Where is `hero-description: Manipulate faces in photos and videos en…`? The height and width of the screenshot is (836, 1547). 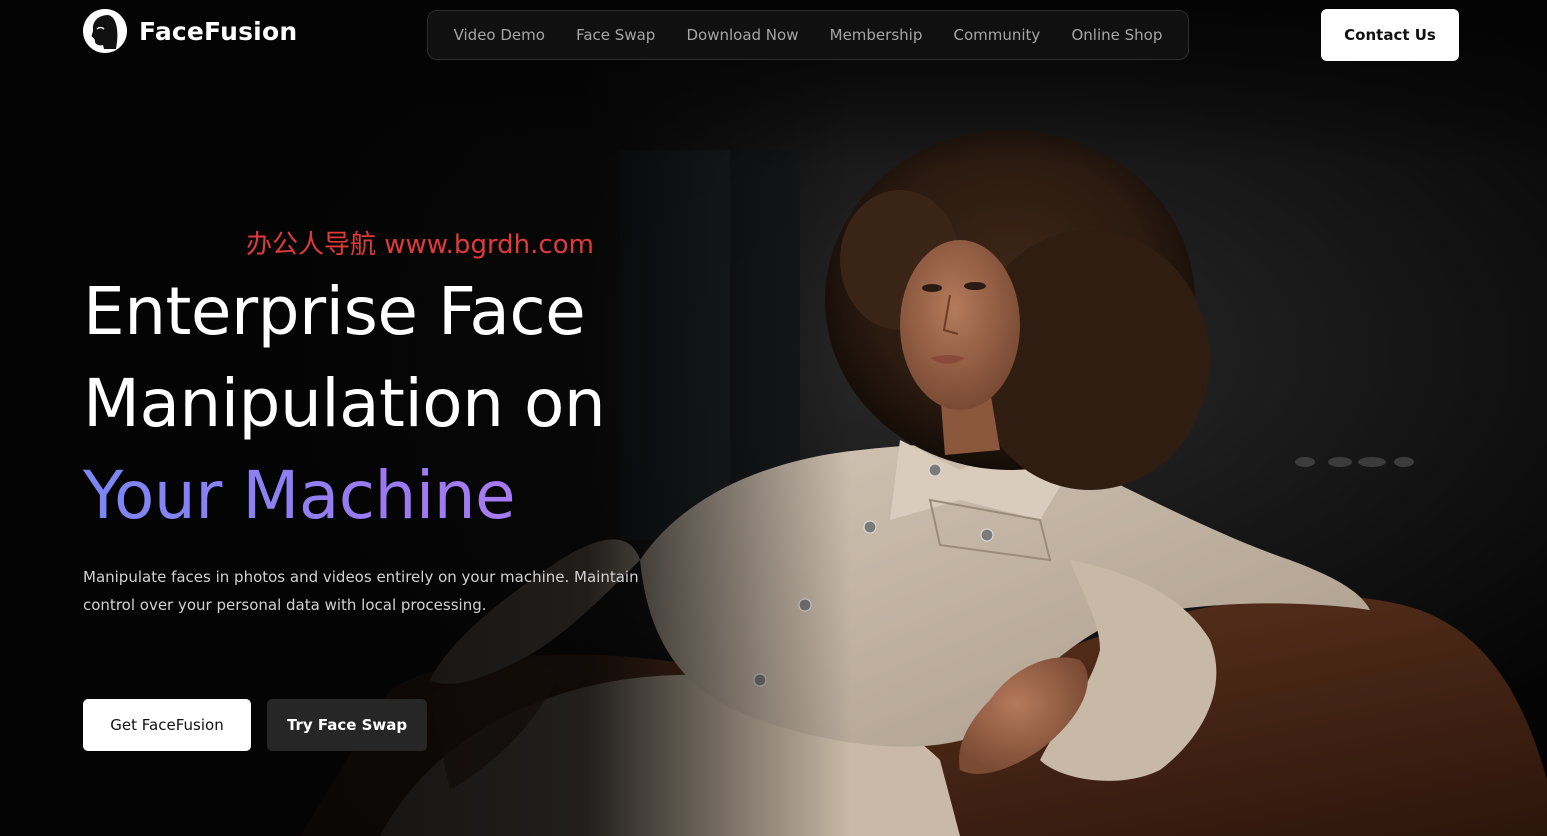
hero-description: Manipulate faces in photos and videos en… is located at coordinates (361, 591).